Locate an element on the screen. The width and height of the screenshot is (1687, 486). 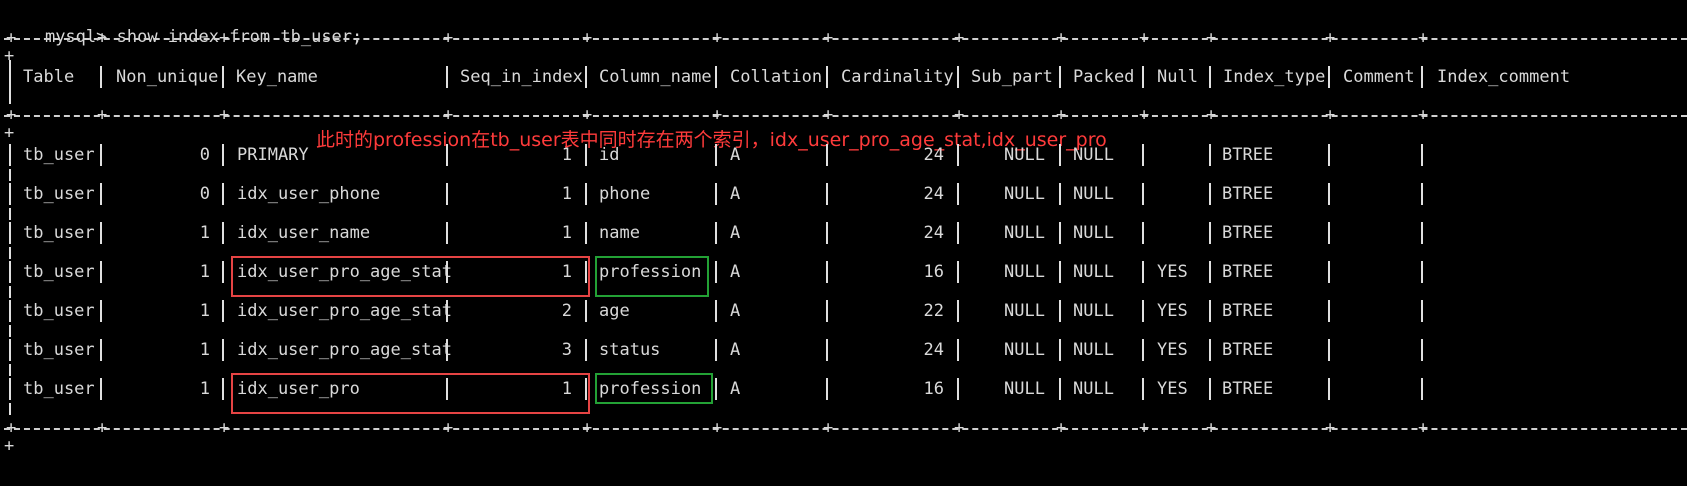
cell-non-unique: 0 is located at coordinates (204, 194).